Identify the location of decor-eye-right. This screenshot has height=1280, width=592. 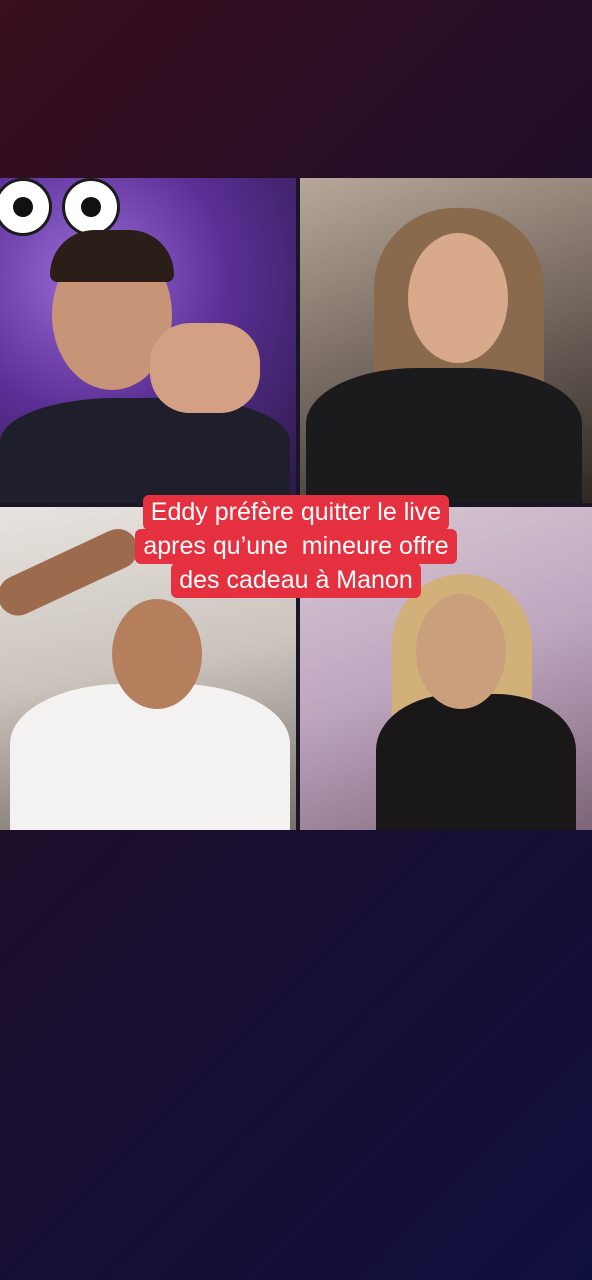
(91, 207).